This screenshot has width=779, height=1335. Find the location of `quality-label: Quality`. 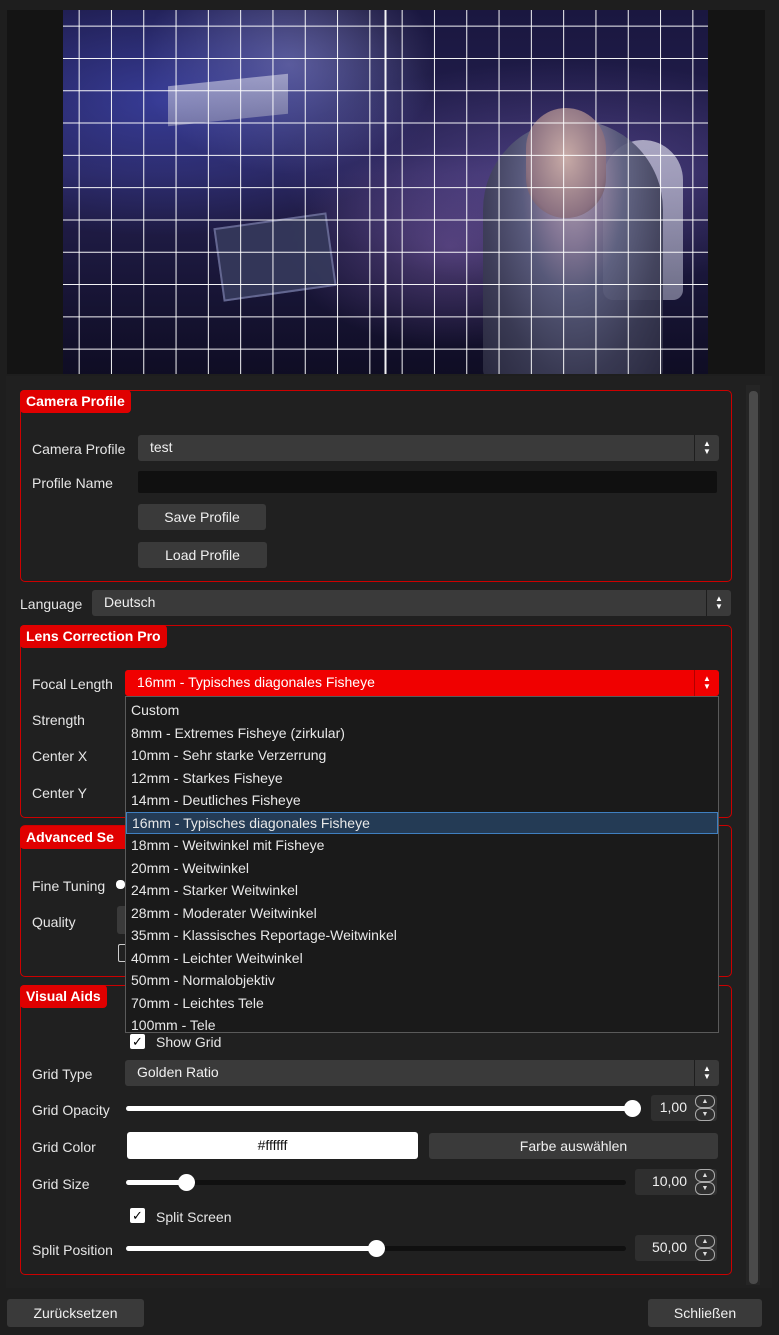

quality-label: Quality is located at coordinates (54, 922).